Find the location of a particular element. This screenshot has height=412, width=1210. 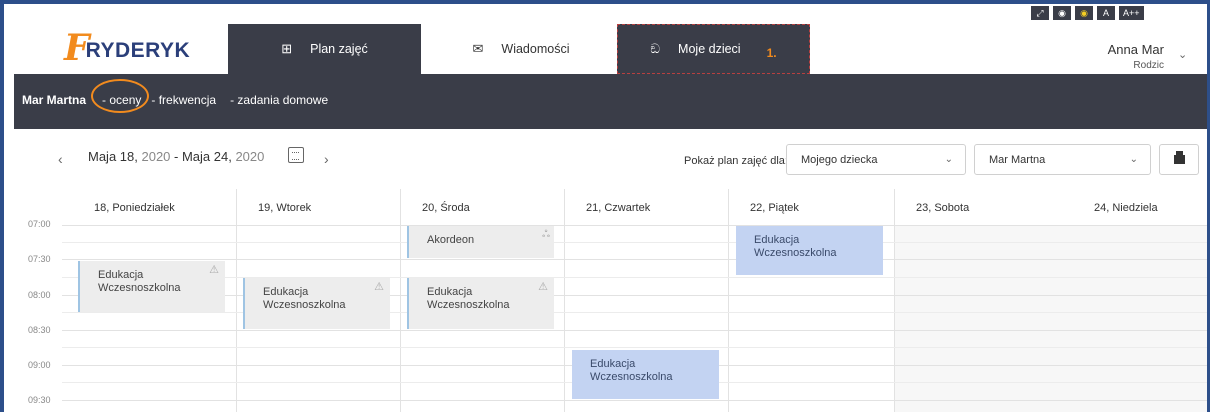

day-header: 21, Czwartek is located at coordinates (618, 208).